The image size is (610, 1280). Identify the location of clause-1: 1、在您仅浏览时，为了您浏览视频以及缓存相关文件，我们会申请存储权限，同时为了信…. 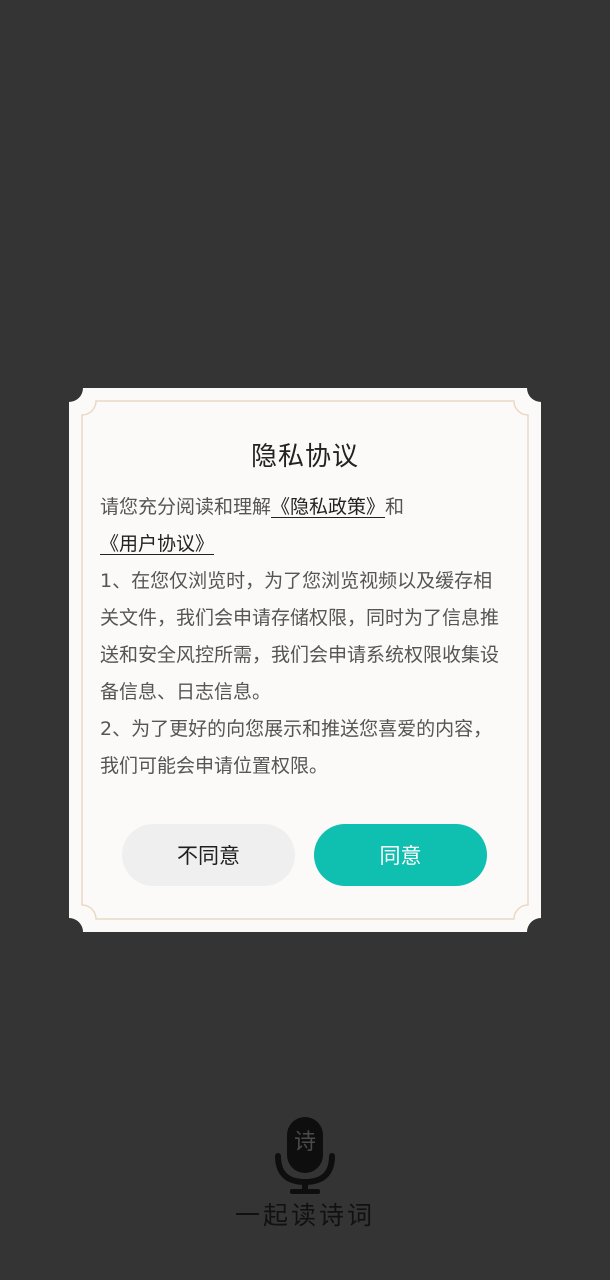
(300, 636).